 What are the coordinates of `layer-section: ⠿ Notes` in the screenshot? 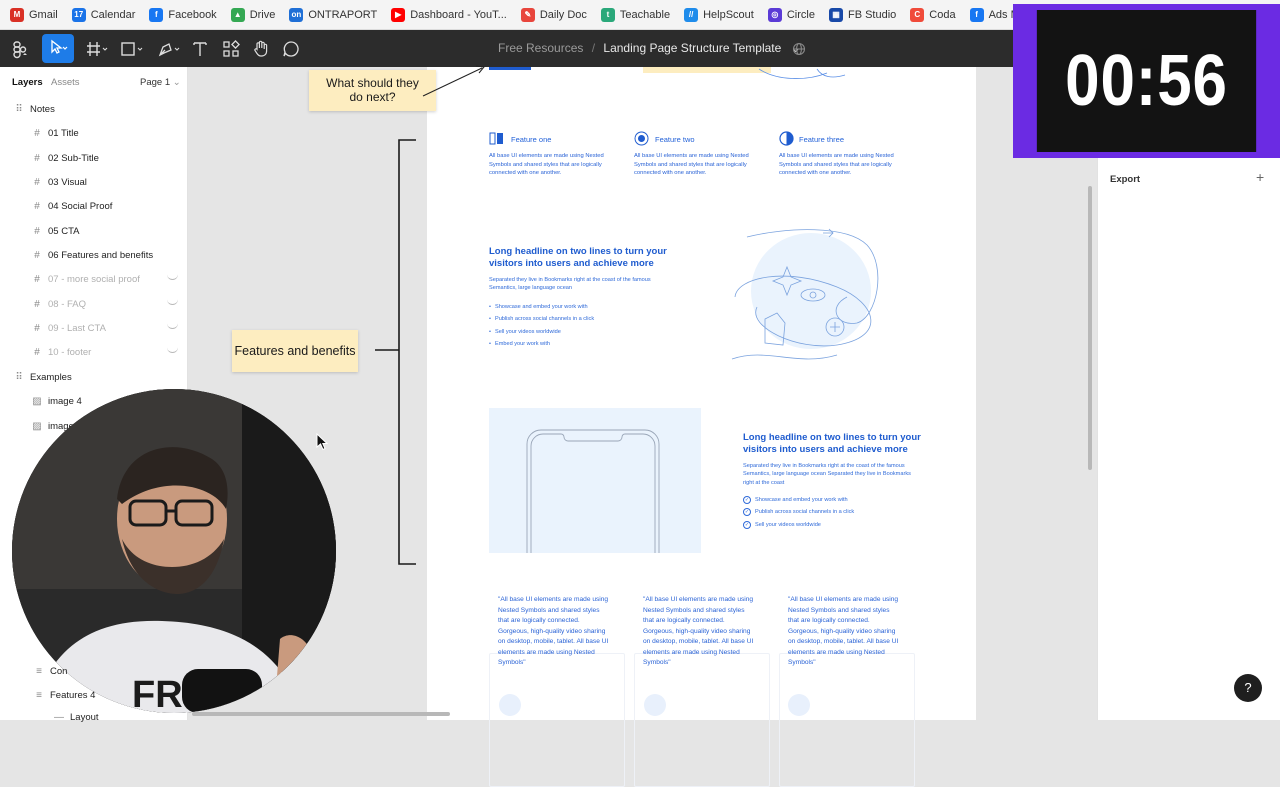 It's located at (94, 109).